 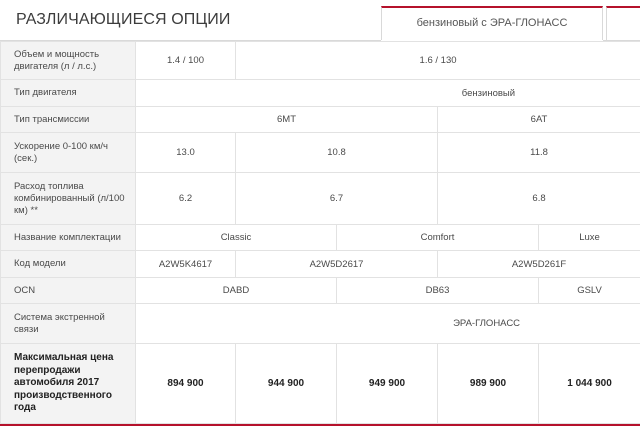 I want to click on table-cell: DABD, so click(x=236, y=290).